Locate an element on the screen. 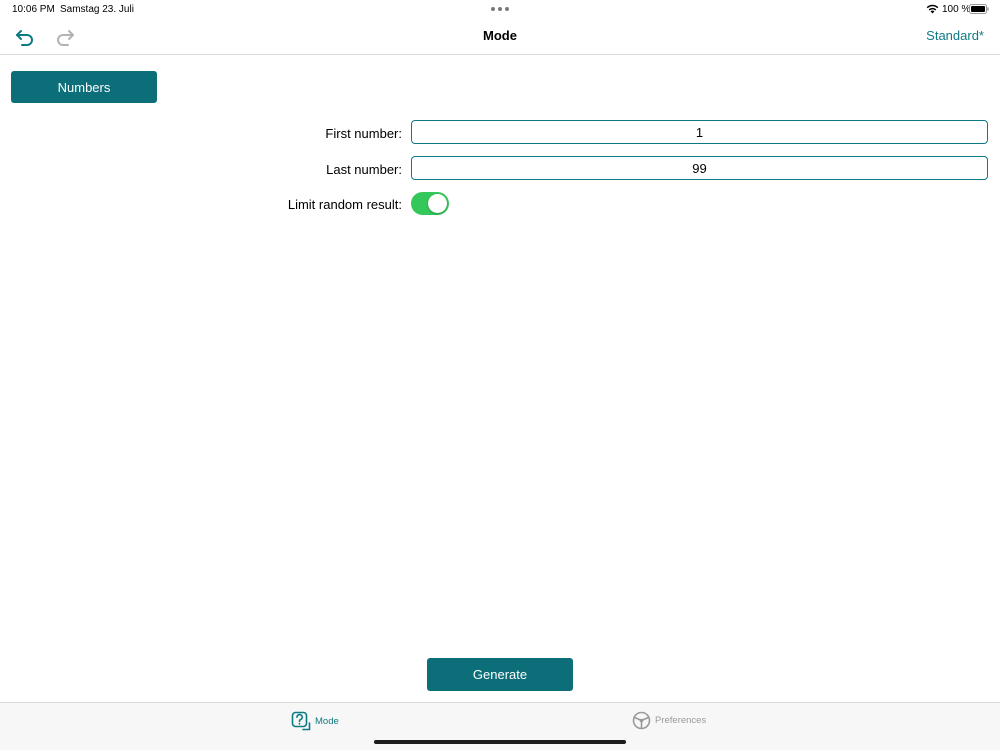 Image resolution: width=1000 pixels, height=750 pixels. tab-mode: Mode is located at coordinates (315, 721).